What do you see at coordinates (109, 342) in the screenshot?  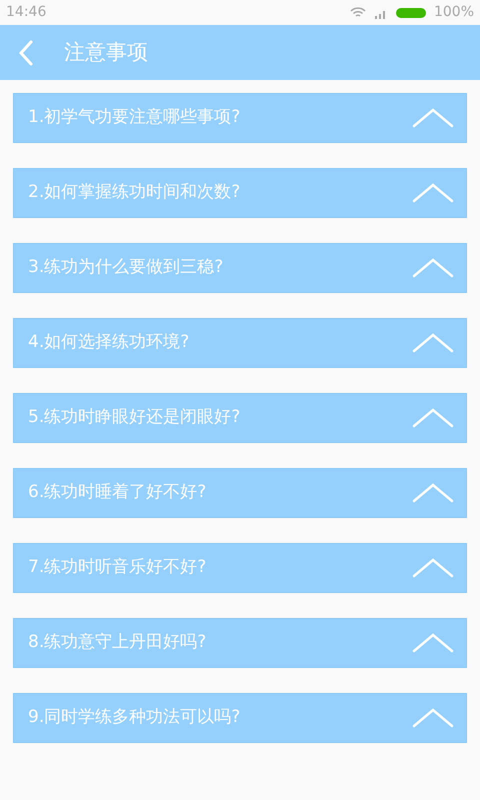 I see `question-text: 4.如何选择练功环境?` at bounding box center [109, 342].